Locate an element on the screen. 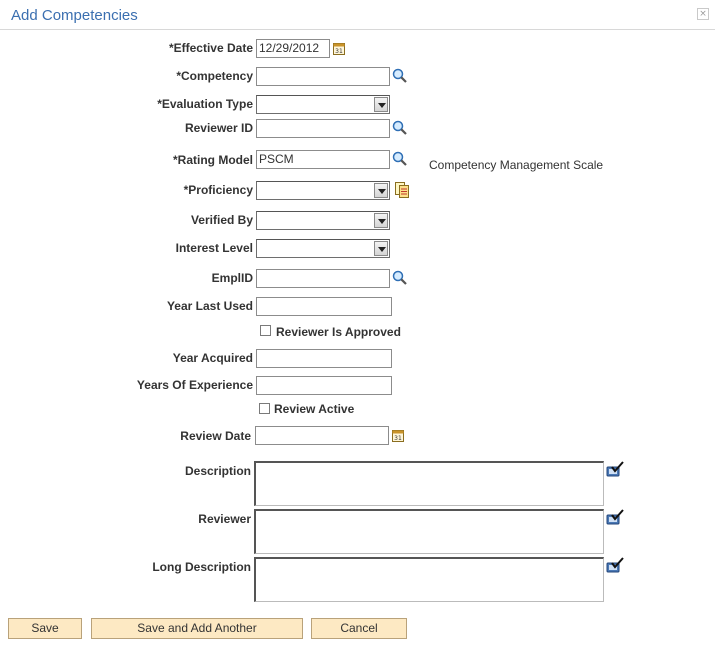 Image resolution: width=715 pixels, height=647 pixels. interest-level-select is located at coordinates (323, 248).